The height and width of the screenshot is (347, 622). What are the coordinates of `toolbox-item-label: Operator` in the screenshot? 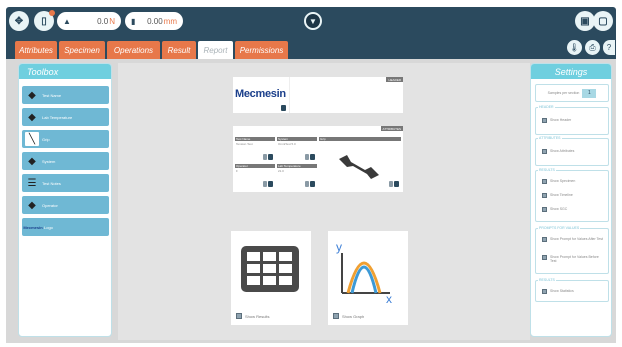 It's located at (50, 205).